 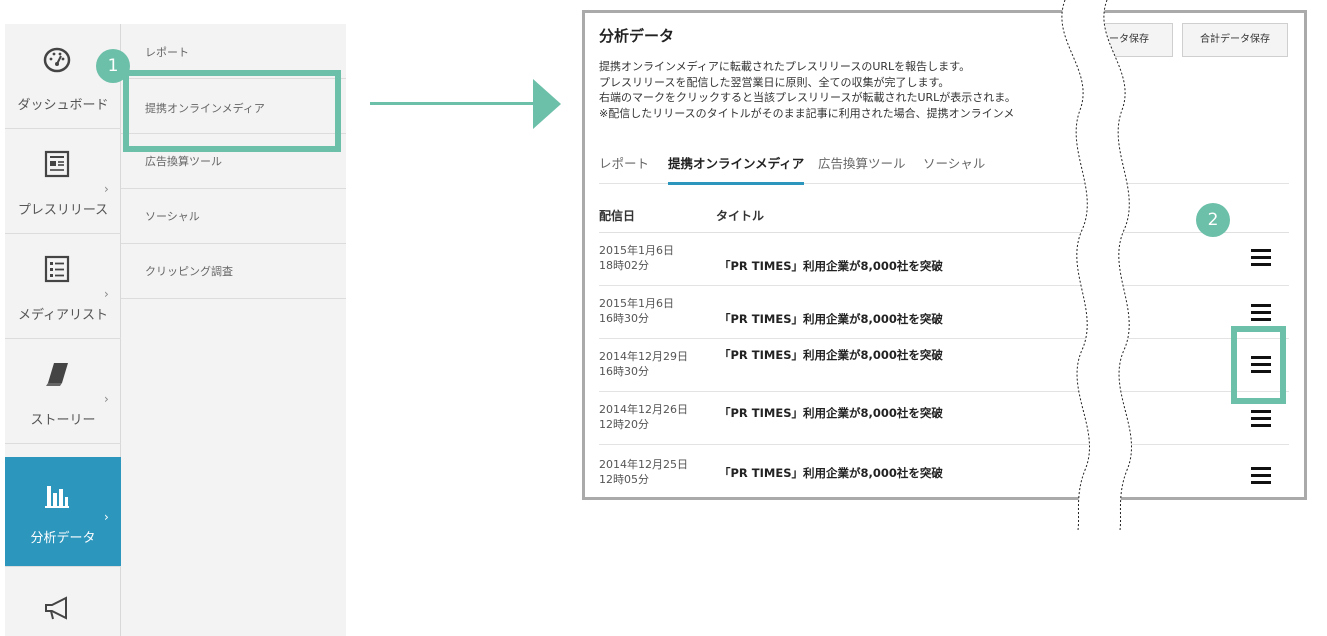 What do you see at coordinates (1235, 40) in the screenshot?
I see `total-data-save-button: 合計データ保存` at bounding box center [1235, 40].